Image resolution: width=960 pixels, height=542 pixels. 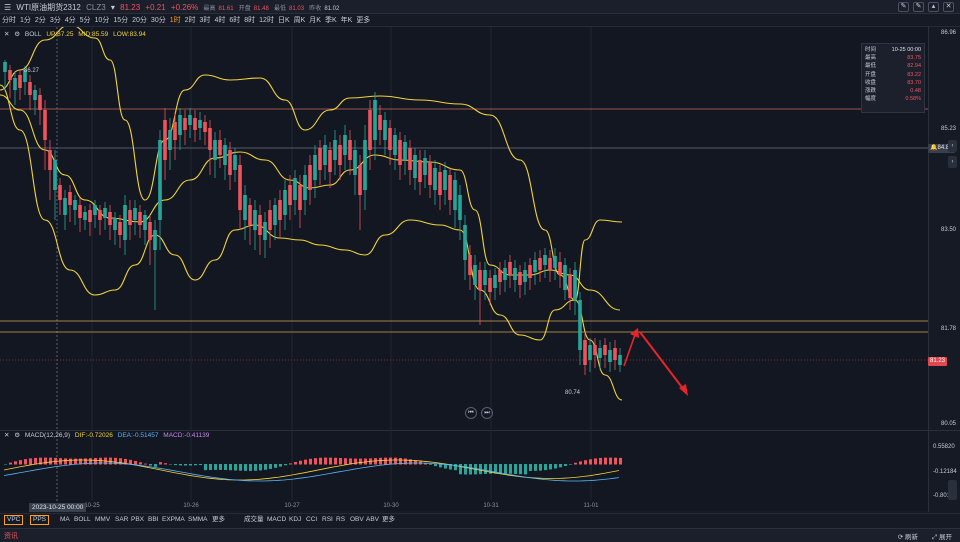 What do you see at coordinates (82, 519) in the screenshot?
I see `indicator-3: BOLL` at bounding box center [82, 519].